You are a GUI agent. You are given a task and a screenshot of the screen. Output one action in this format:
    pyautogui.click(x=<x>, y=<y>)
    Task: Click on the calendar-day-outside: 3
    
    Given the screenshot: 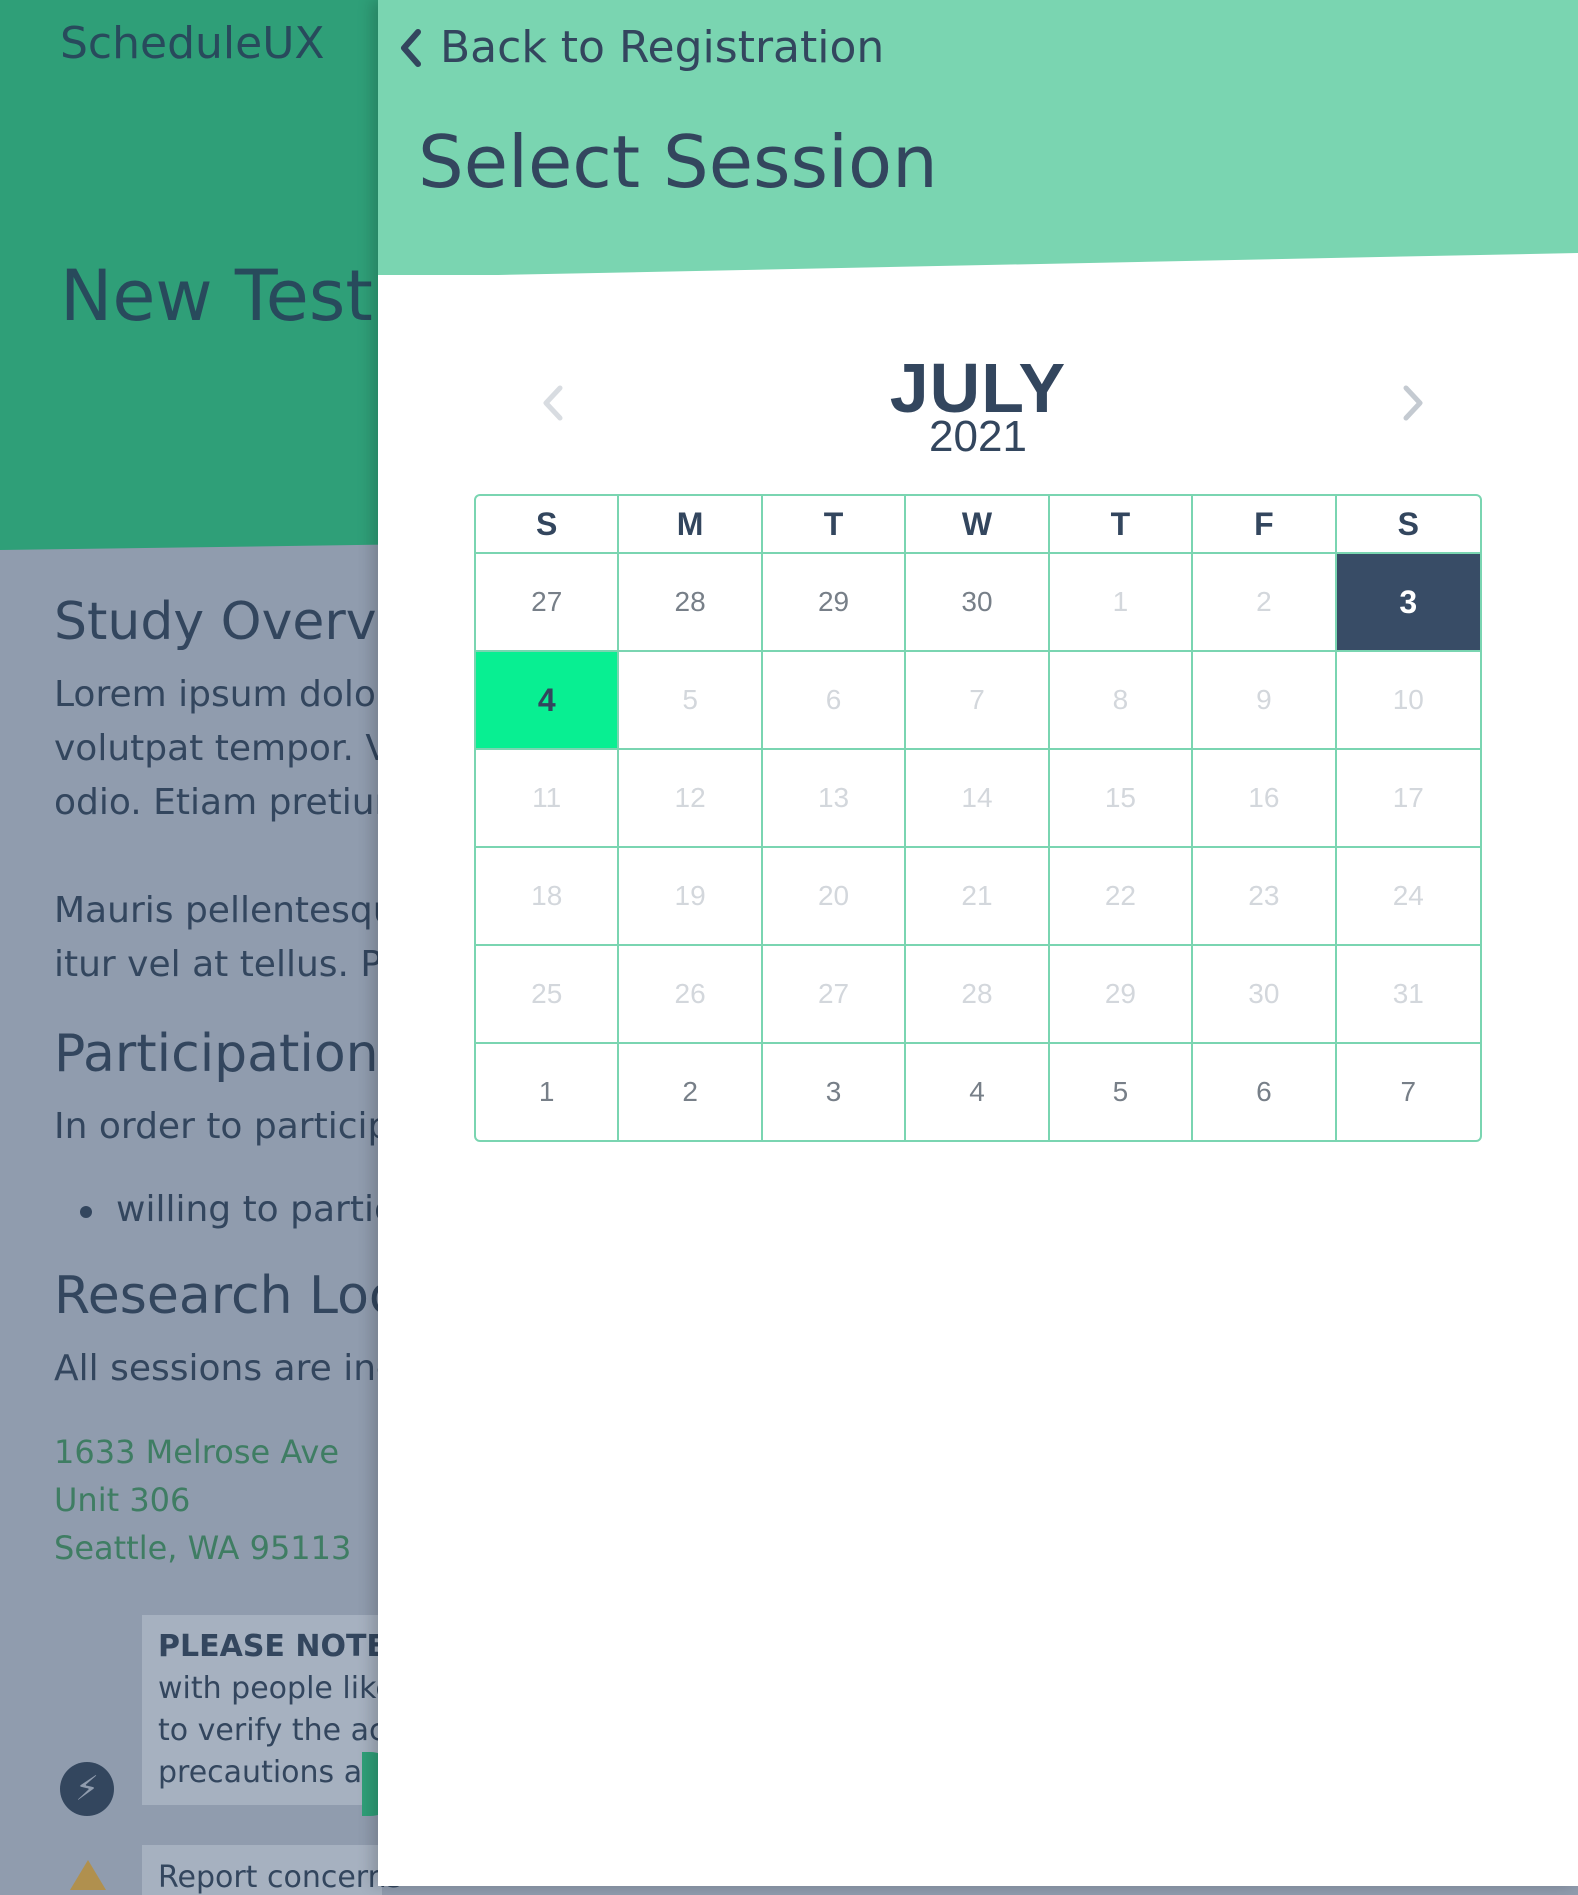 What is the action you would take?
    pyautogui.click(x=835, y=1092)
    